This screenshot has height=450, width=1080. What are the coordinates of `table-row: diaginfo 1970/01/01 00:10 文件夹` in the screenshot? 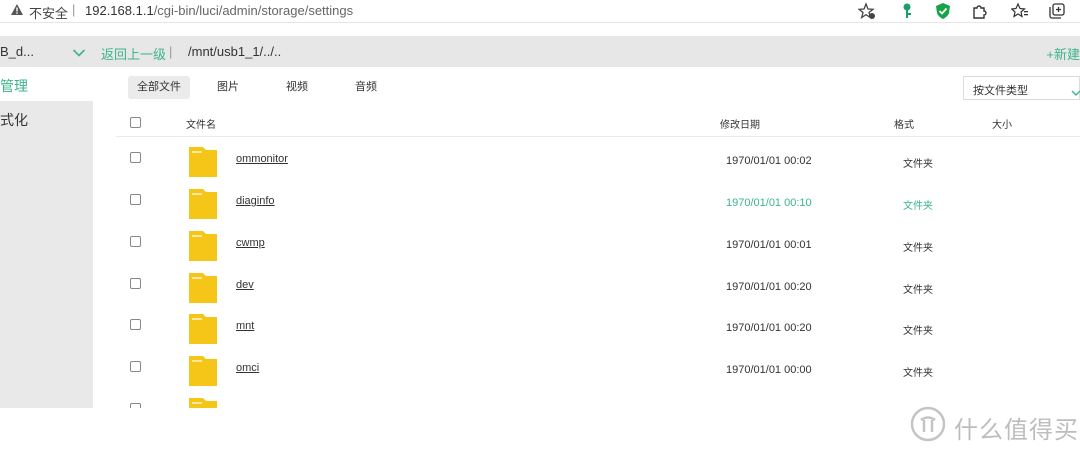 It's located at (598, 204).